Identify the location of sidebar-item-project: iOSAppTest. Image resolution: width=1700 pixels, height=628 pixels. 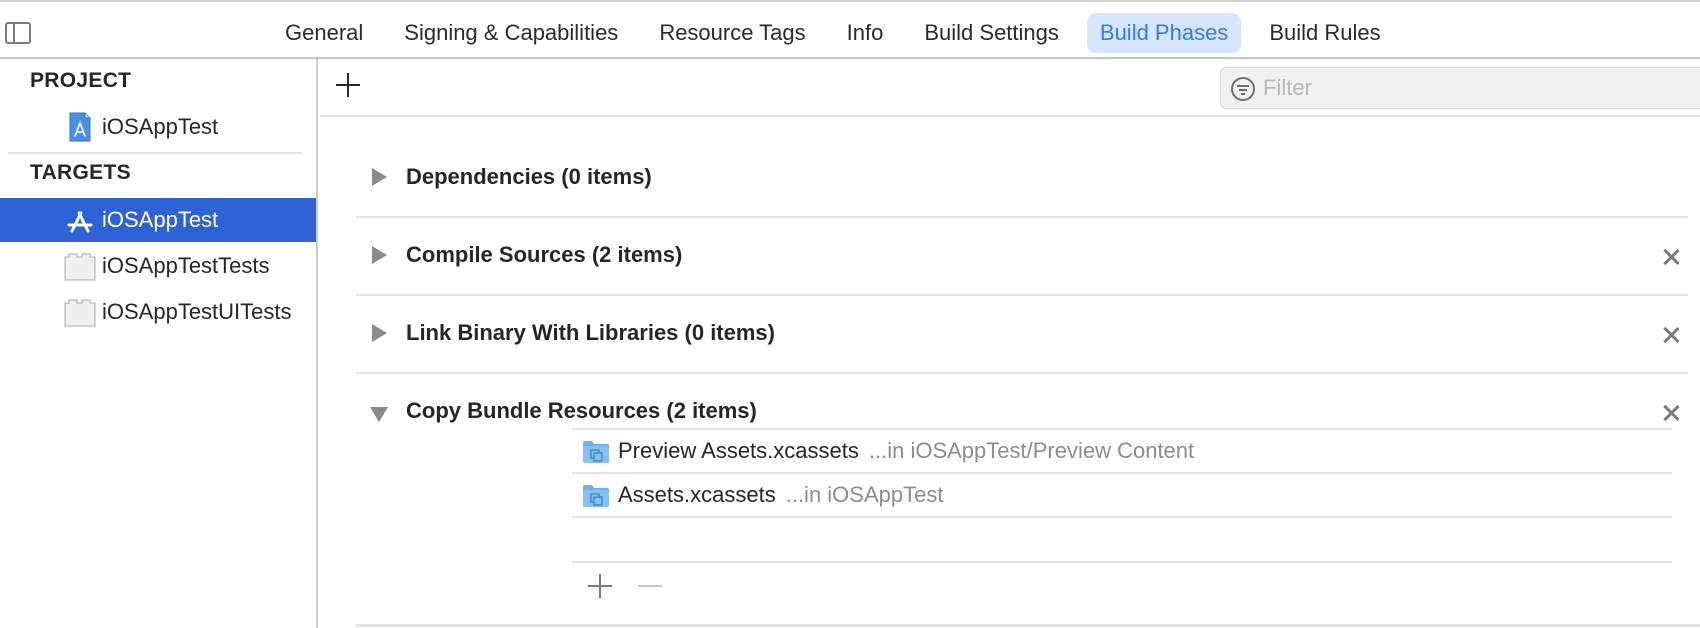
(158, 127).